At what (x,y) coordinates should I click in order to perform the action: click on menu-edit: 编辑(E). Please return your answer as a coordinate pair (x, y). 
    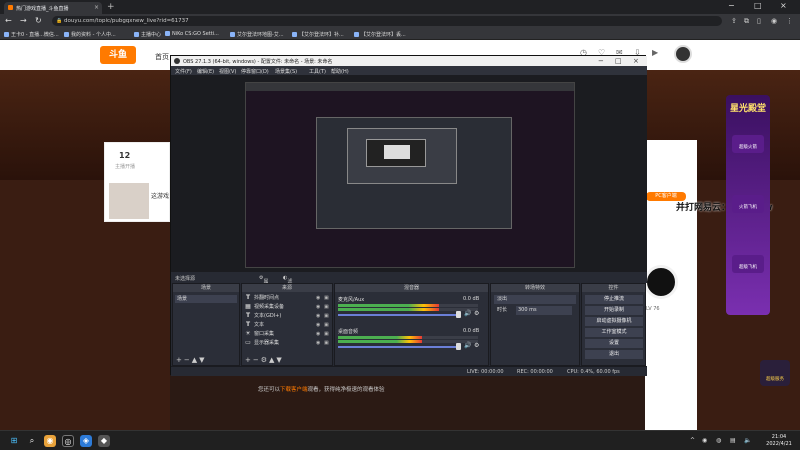
    Looking at the image, I should click on (205, 71).